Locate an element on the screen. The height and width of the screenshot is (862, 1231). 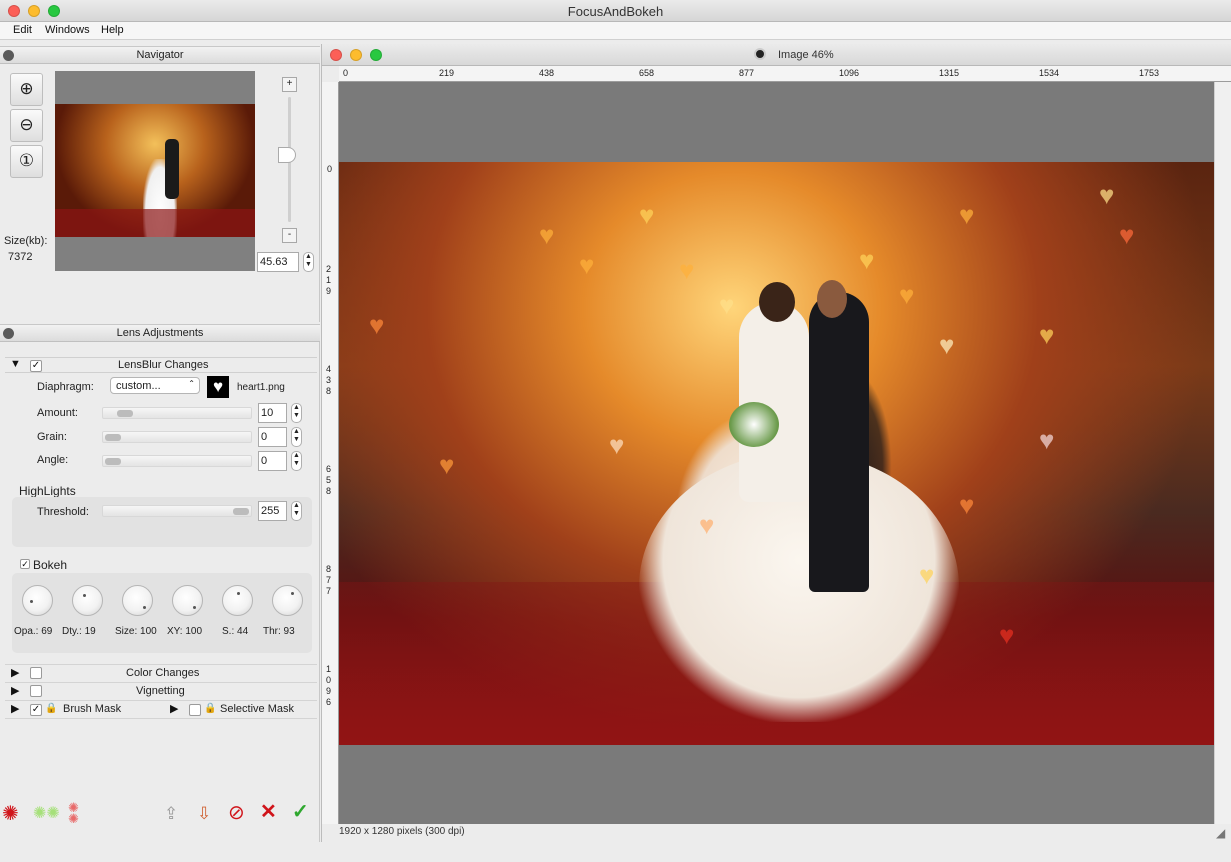
ruler-tick: 219 is located at coordinates (447, 73).